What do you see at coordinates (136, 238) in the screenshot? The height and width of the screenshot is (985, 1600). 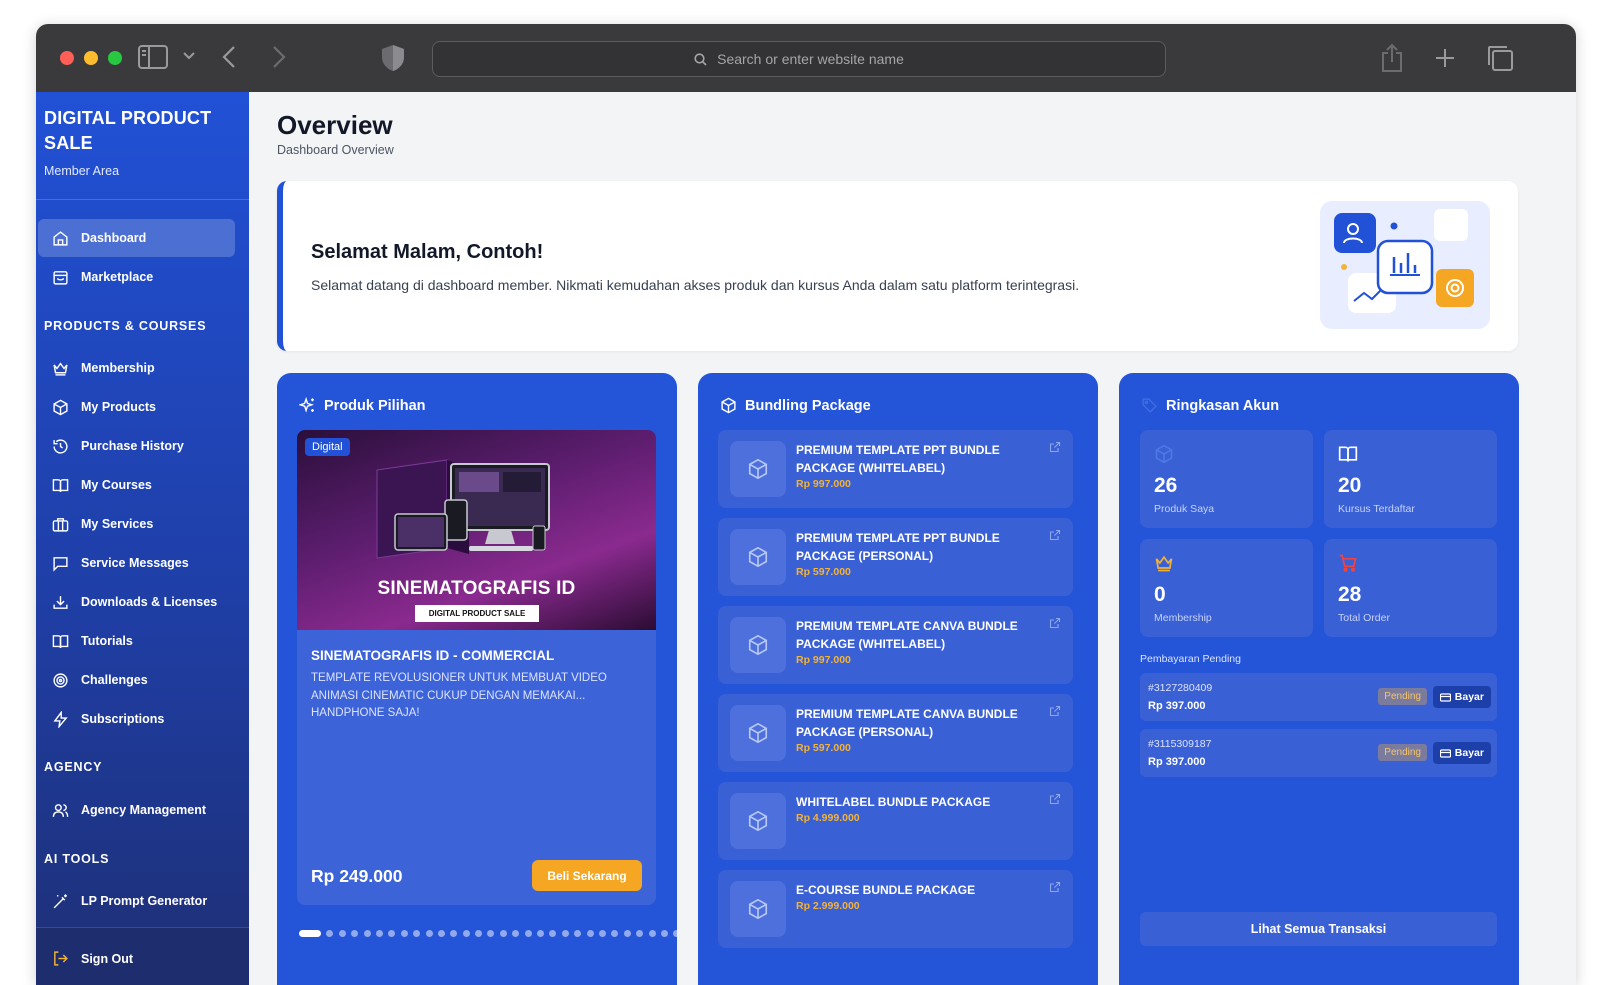 I see `sidebar-item-dashboard: Dashboard` at bounding box center [136, 238].